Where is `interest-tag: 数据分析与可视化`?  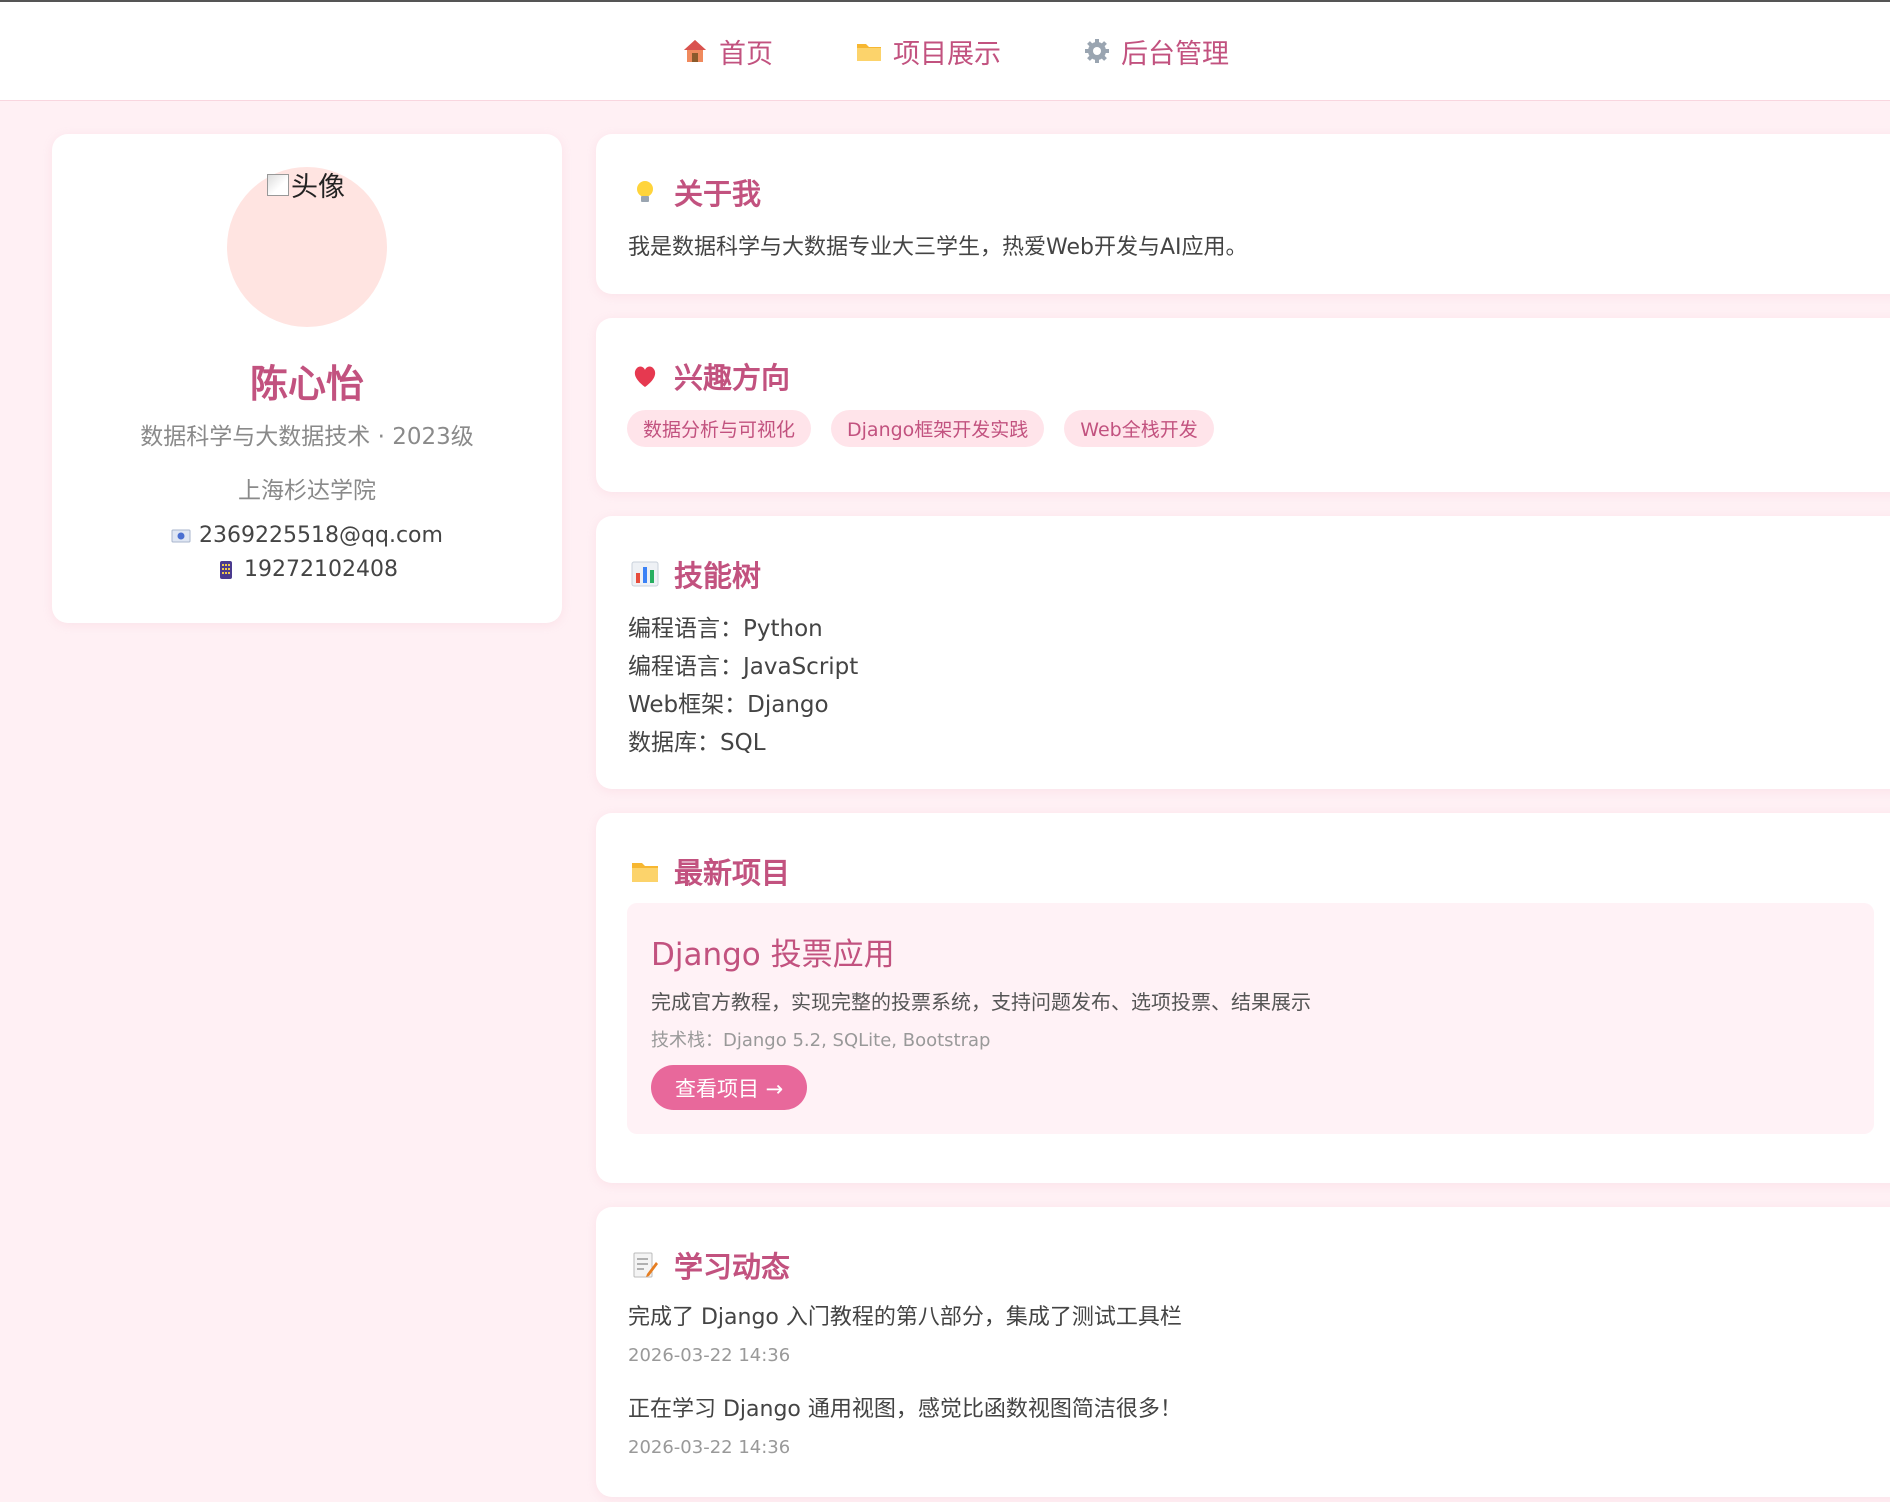
interest-tag: 数据分析与可视化 is located at coordinates (719, 428).